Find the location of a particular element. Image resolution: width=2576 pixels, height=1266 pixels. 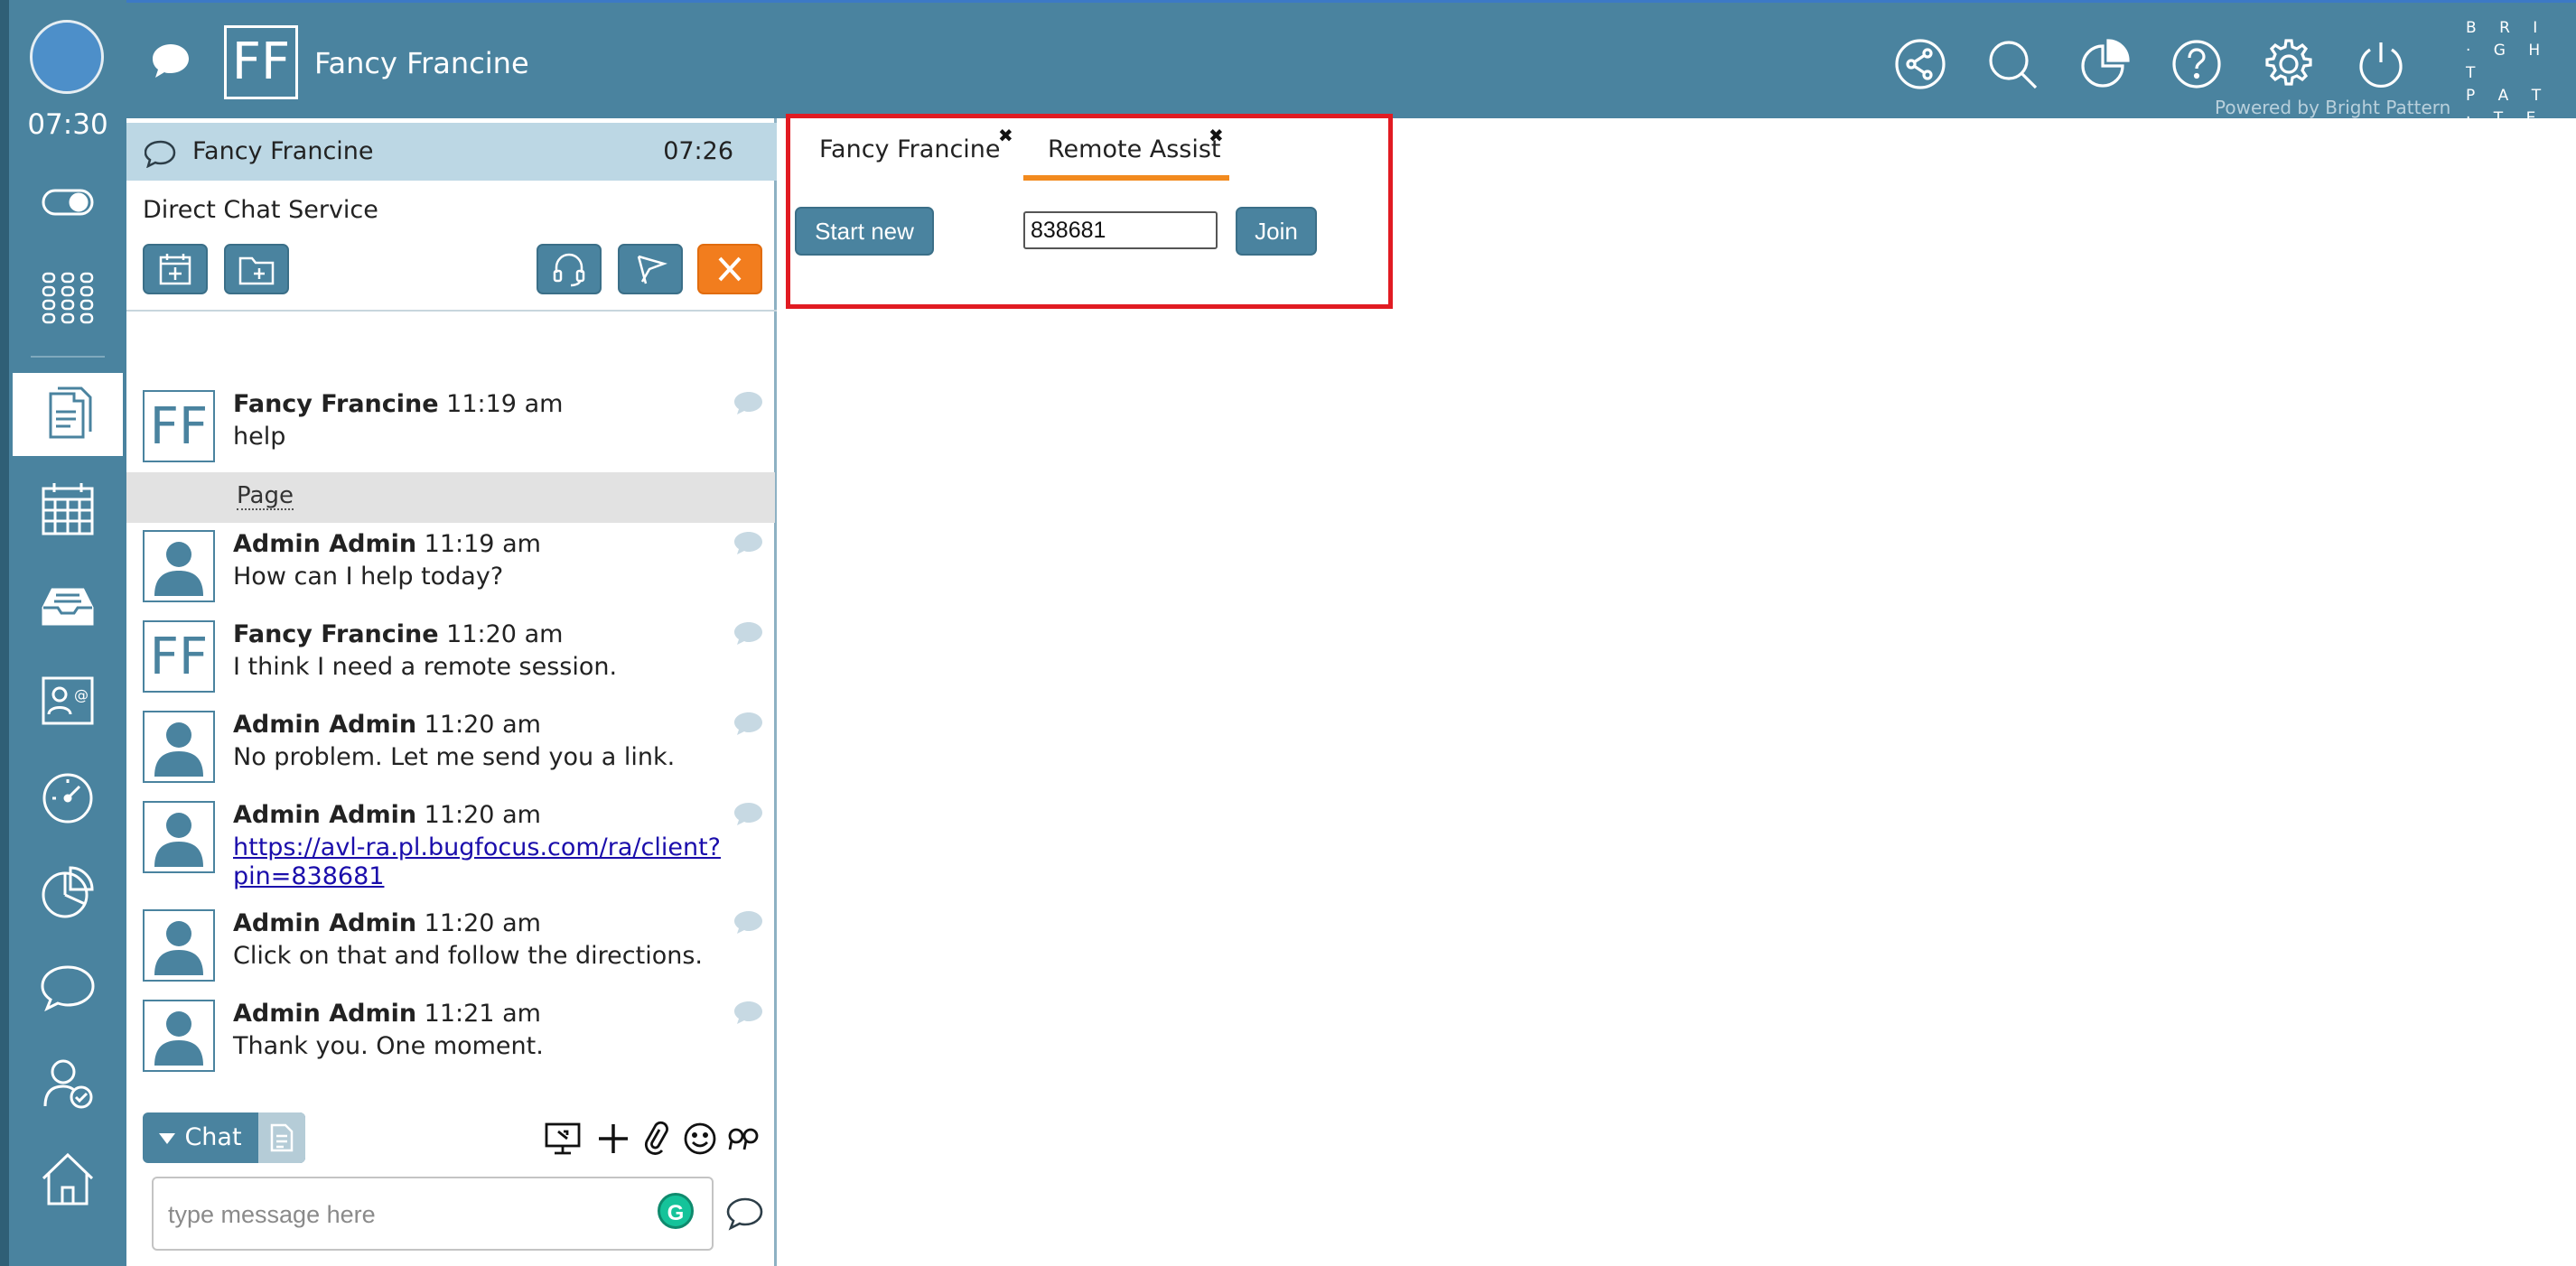

settings-icon is located at coordinates (2289, 64).